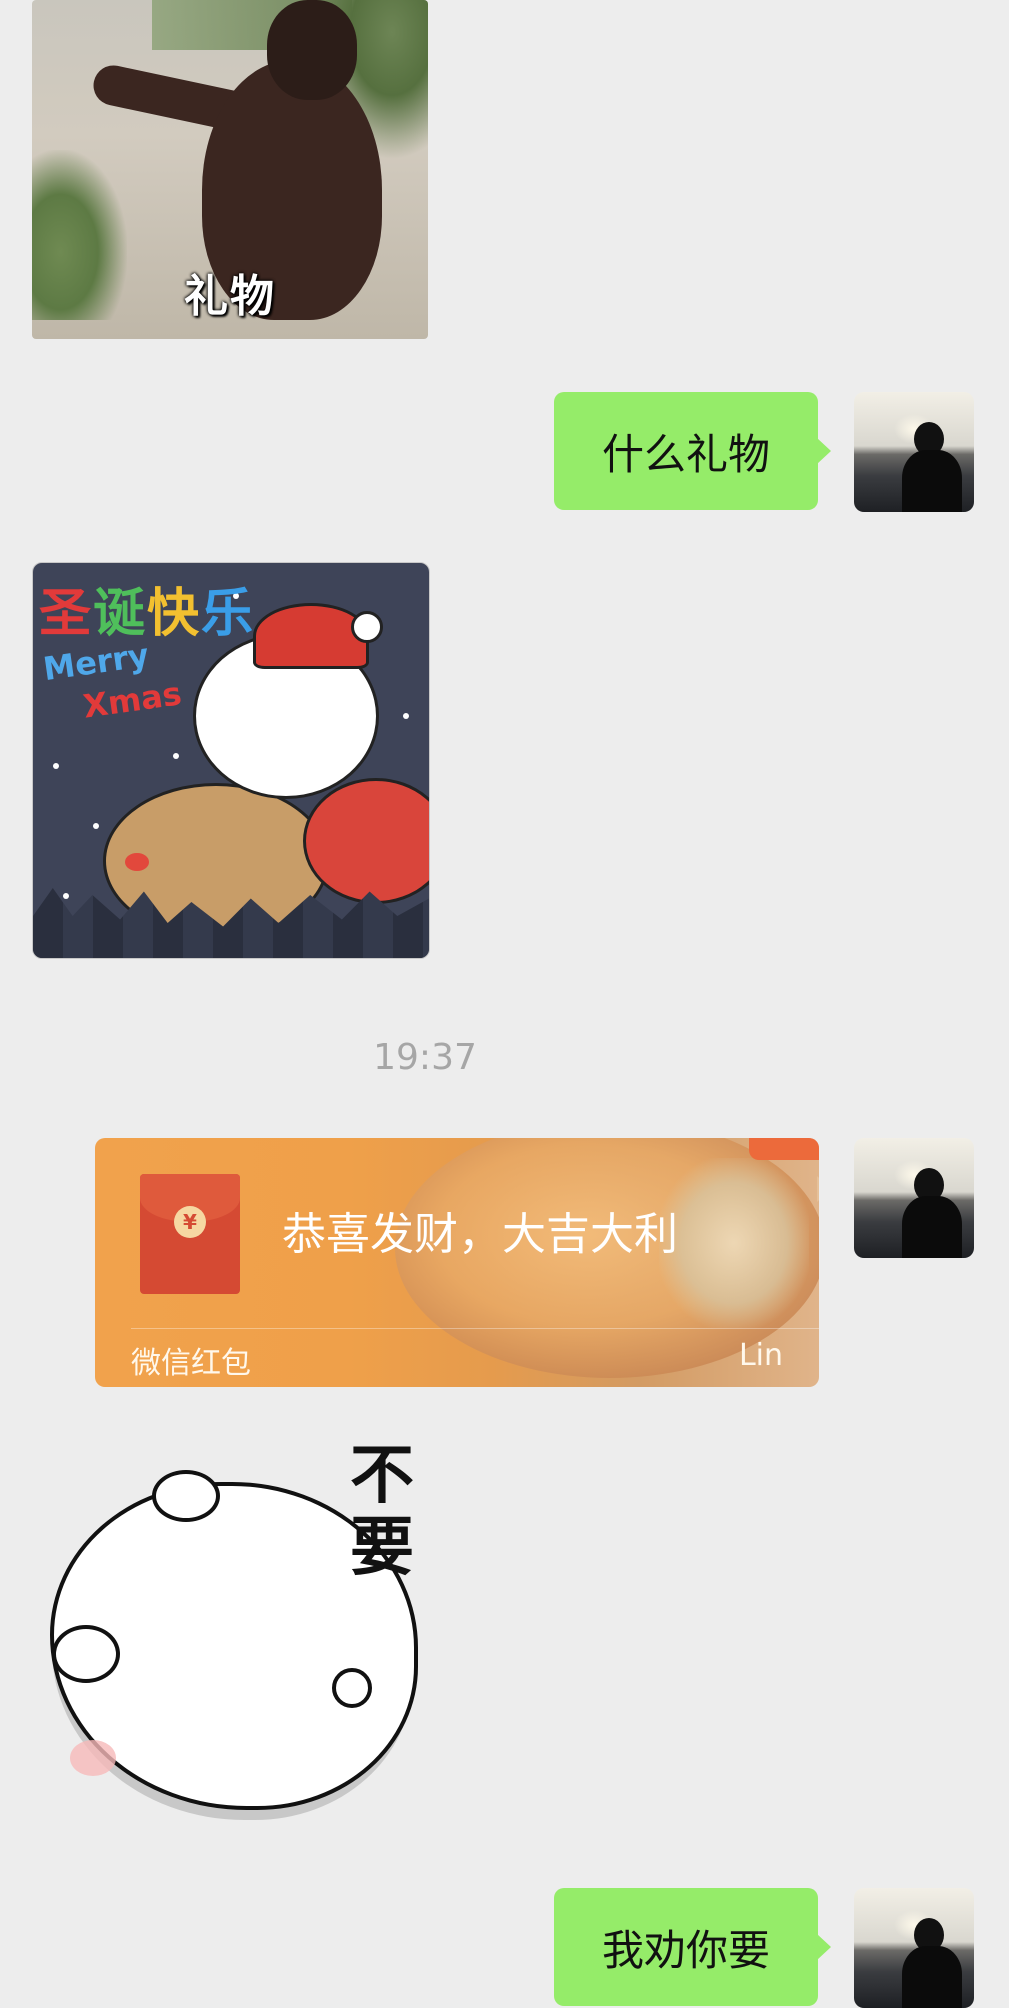 This screenshot has height=2008, width=1009. I want to click on red-envelope-icon: ¥, so click(190, 1234).